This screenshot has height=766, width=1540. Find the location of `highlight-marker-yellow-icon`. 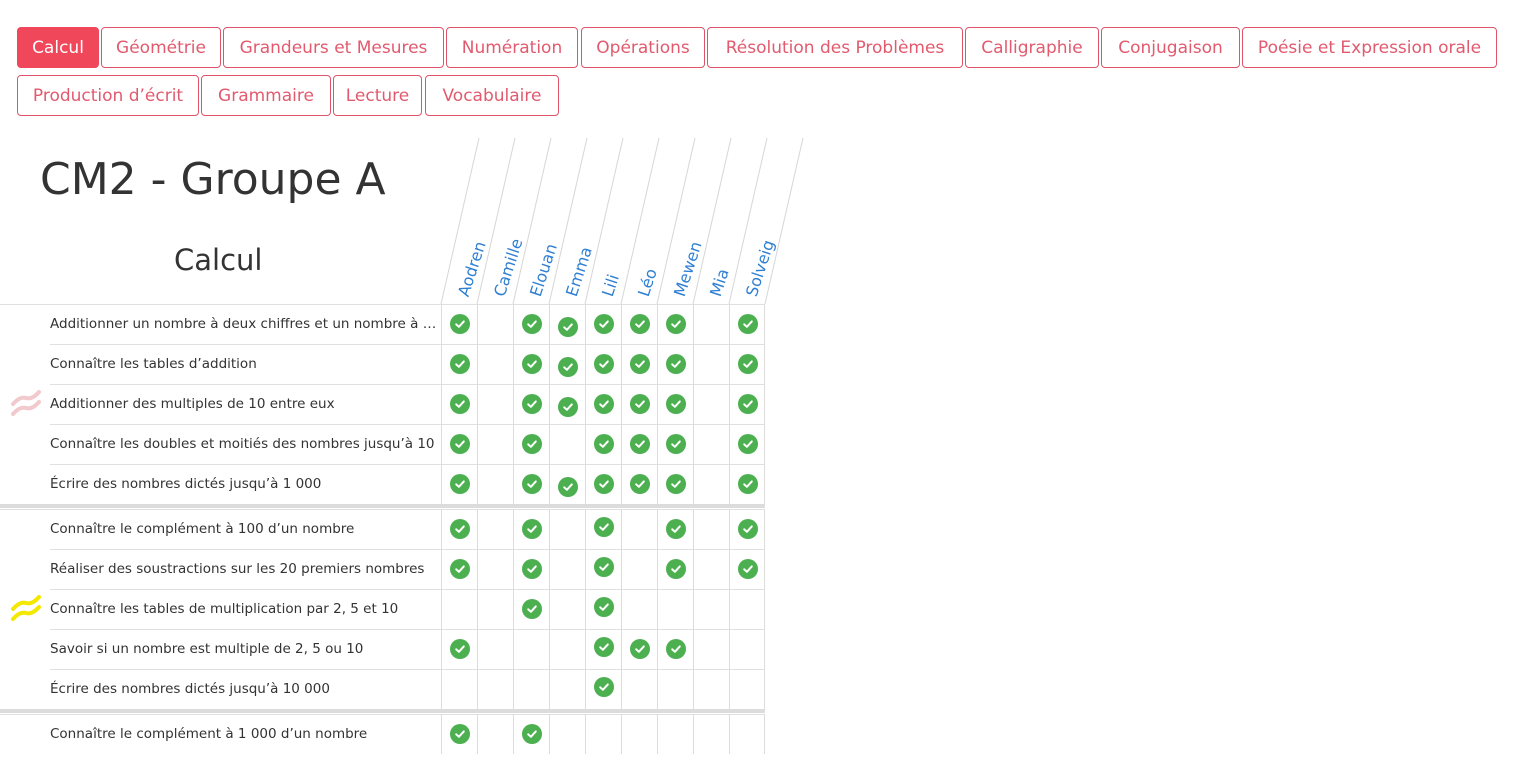

highlight-marker-yellow-icon is located at coordinates (26, 609).